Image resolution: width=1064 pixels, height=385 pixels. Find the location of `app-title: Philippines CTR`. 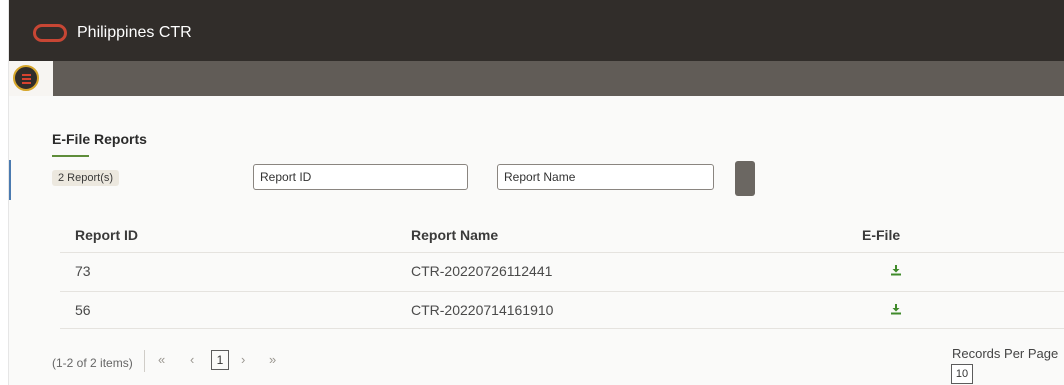

app-title: Philippines CTR is located at coordinates (134, 32).